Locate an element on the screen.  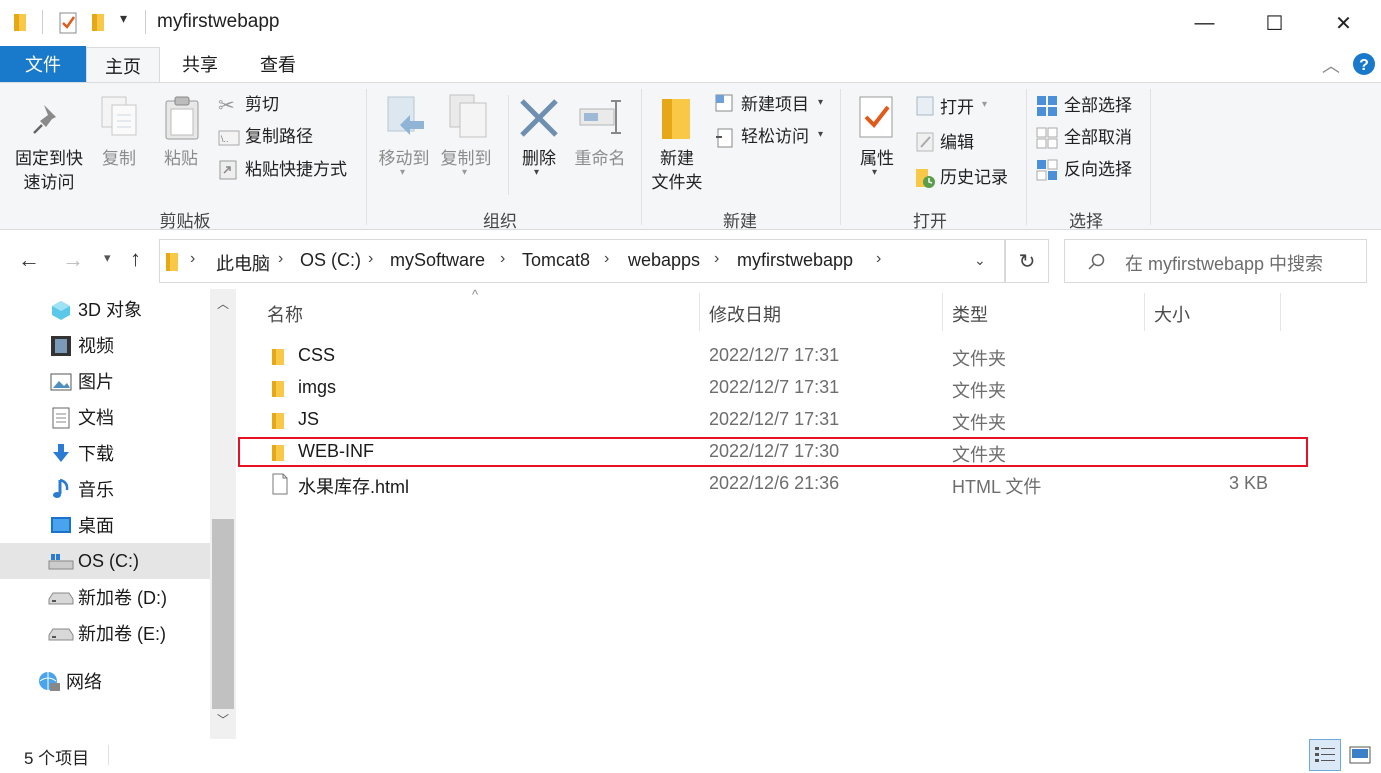
breadcrumb-this-pc: 此电脑 is located at coordinates (243, 263).